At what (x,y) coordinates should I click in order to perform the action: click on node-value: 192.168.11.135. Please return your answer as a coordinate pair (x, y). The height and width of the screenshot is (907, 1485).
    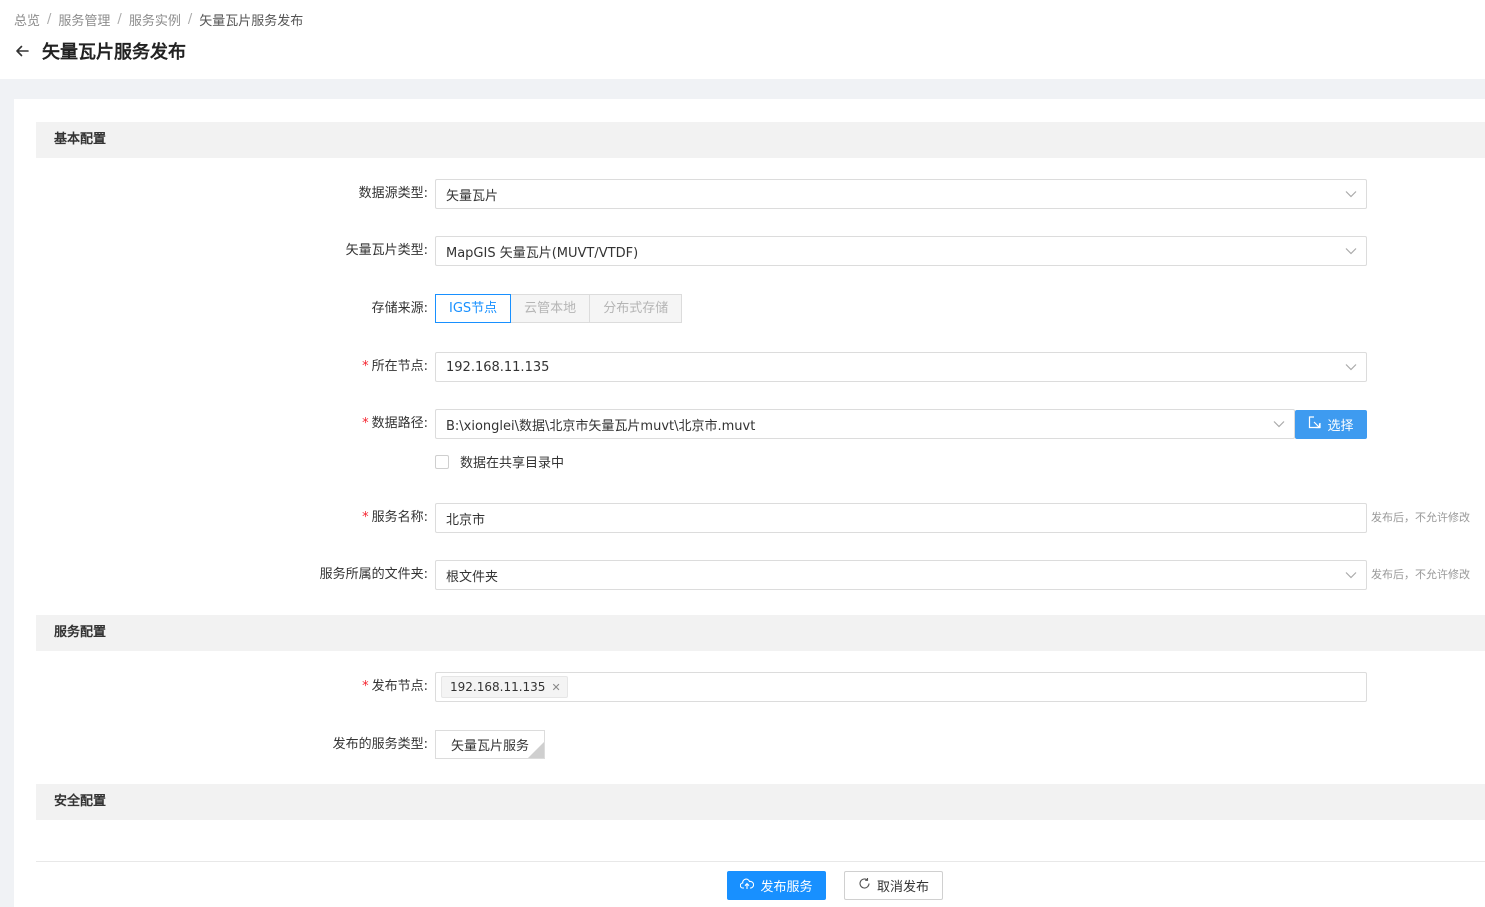
    Looking at the image, I should click on (498, 367).